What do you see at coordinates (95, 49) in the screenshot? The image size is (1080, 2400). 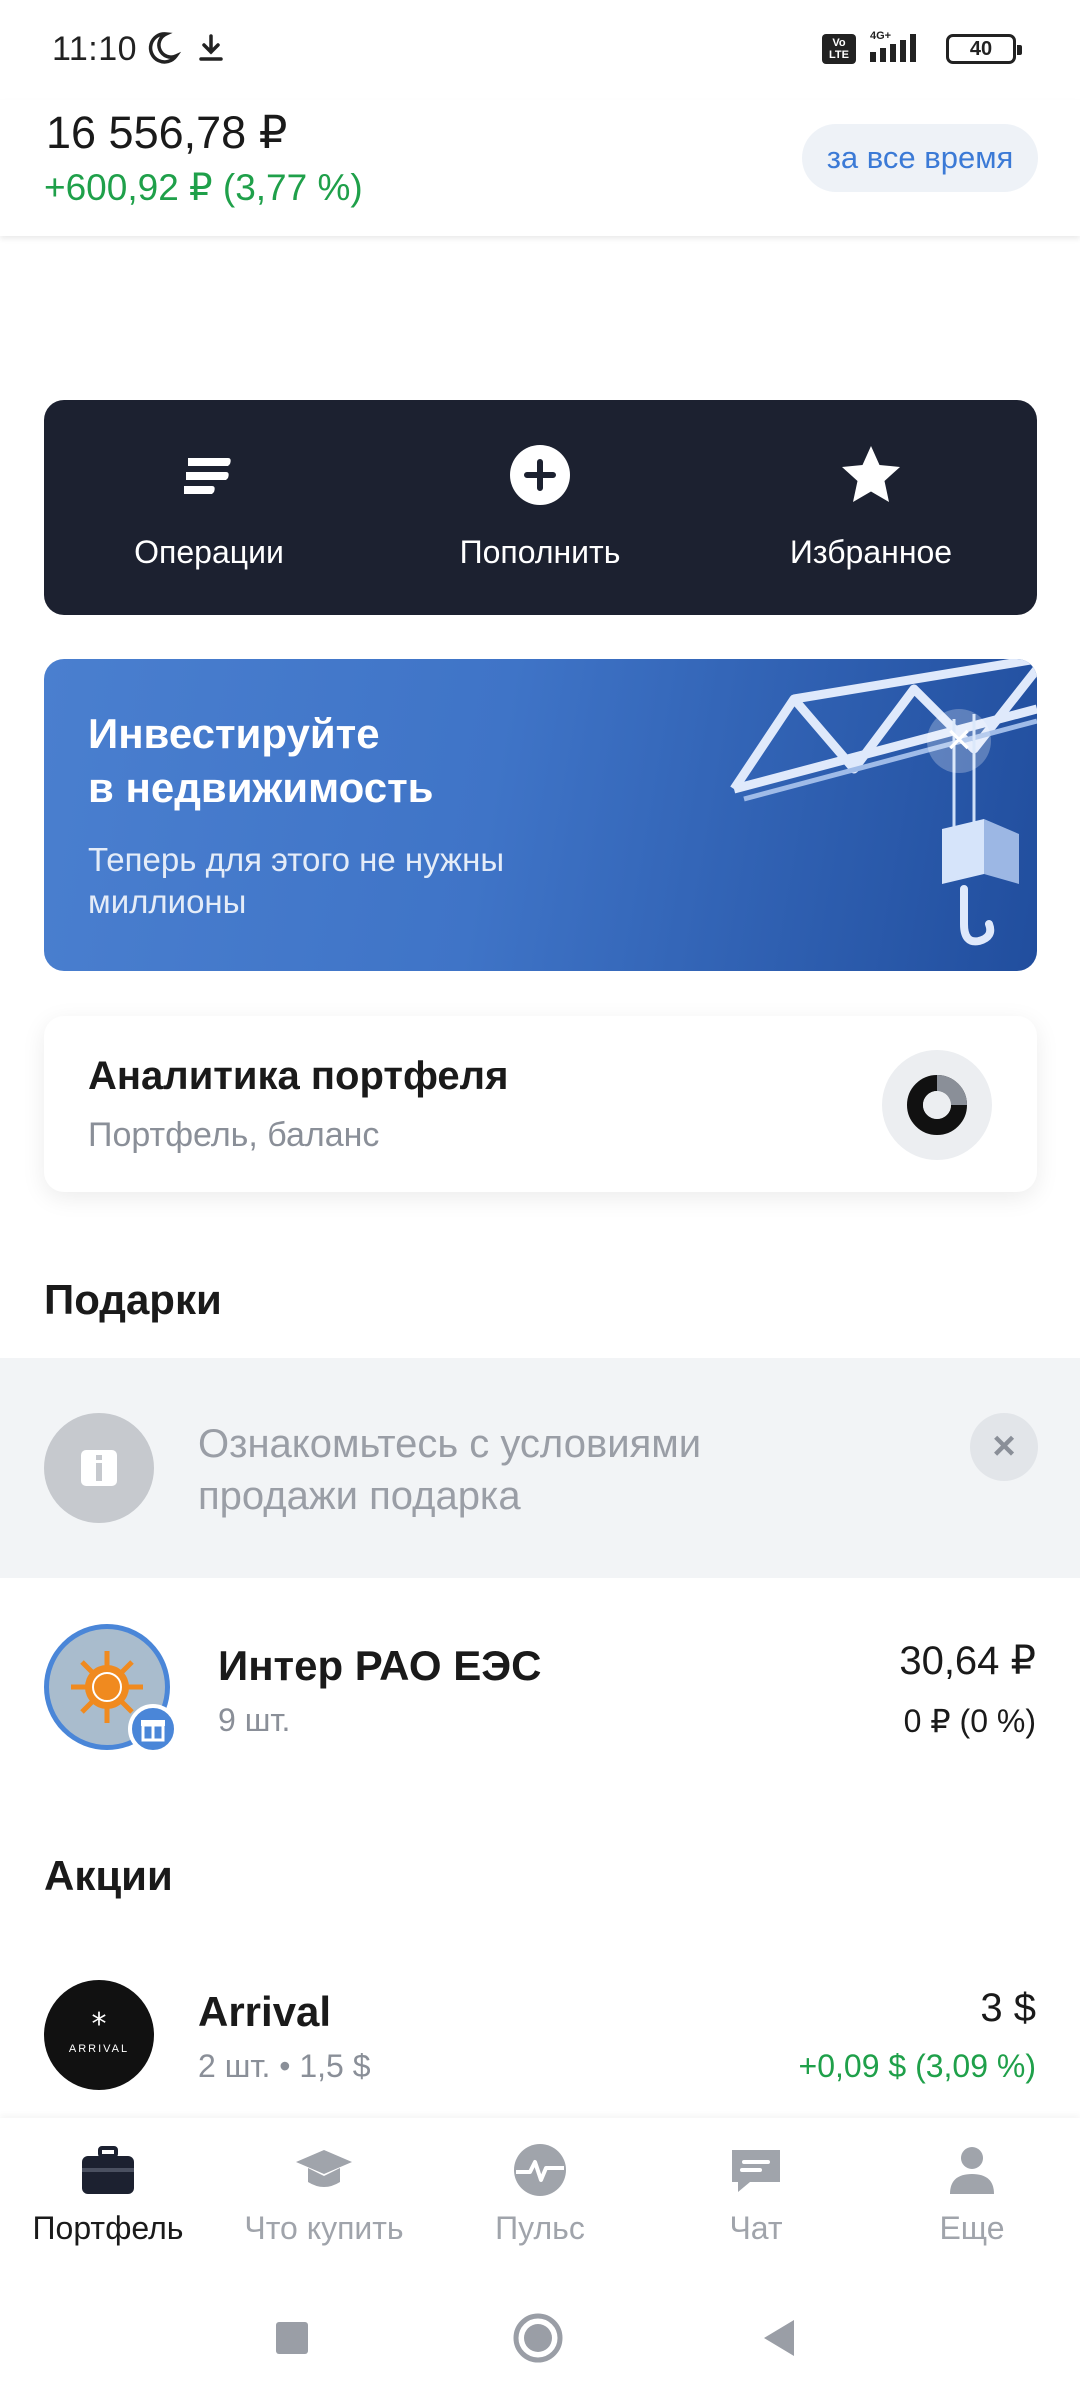 I see `status-time: 11:10` at bounding box center [95, 49].